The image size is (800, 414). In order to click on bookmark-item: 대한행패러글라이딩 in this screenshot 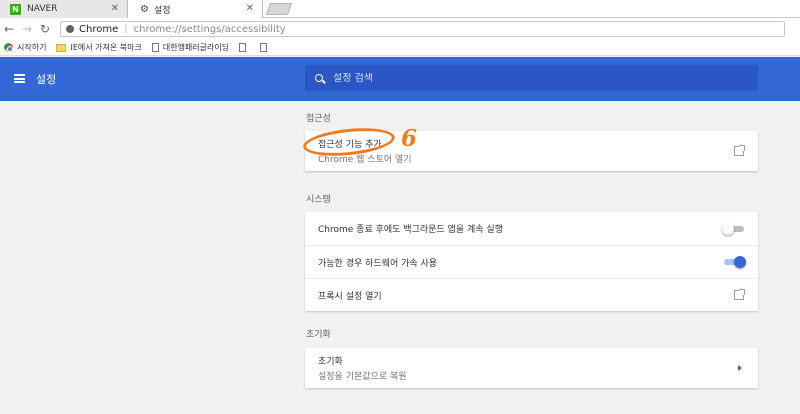, I will do `click(190, 47)`.